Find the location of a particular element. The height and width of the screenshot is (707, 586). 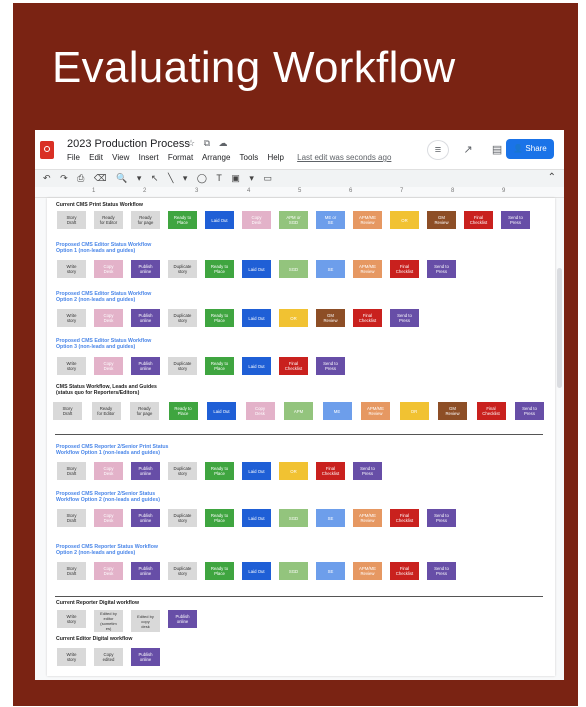

trend-icon: ↗ is located at coordinates (468, 149).